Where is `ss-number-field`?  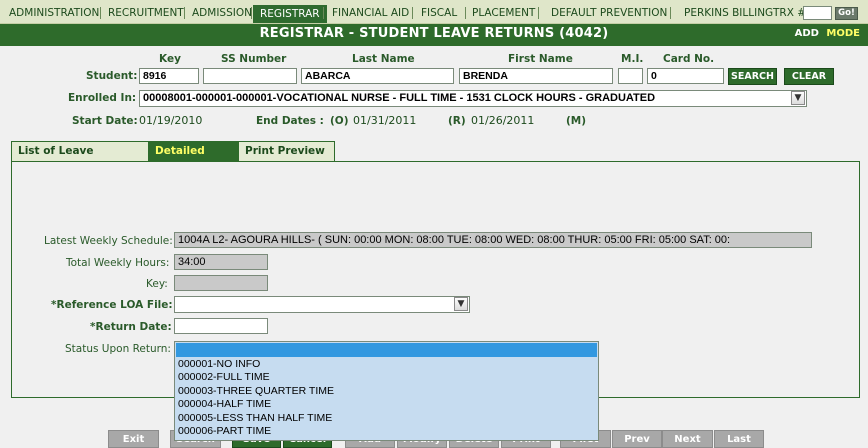 ss-number-field is located at coordinates (250, 76).